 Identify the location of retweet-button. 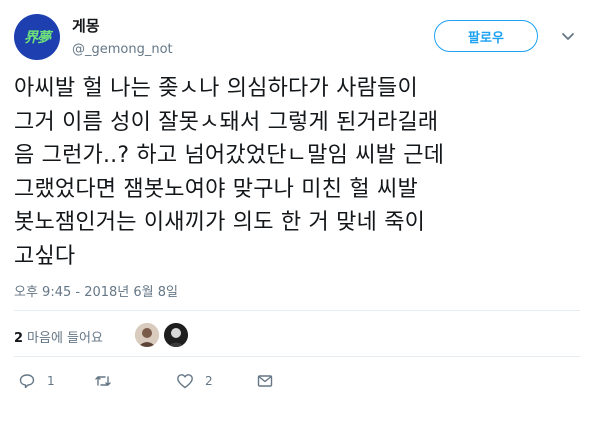
(108, 381).